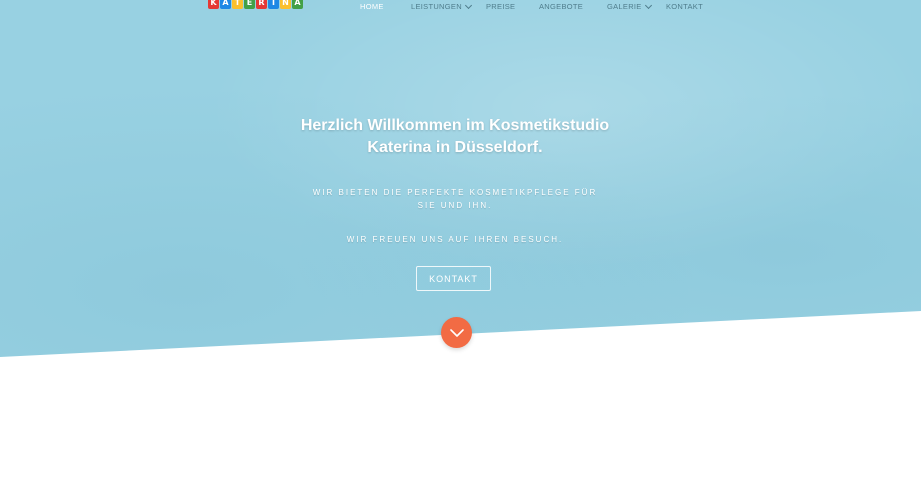  I want to click on nav-item-label: GALERIE, so click(624, 6).